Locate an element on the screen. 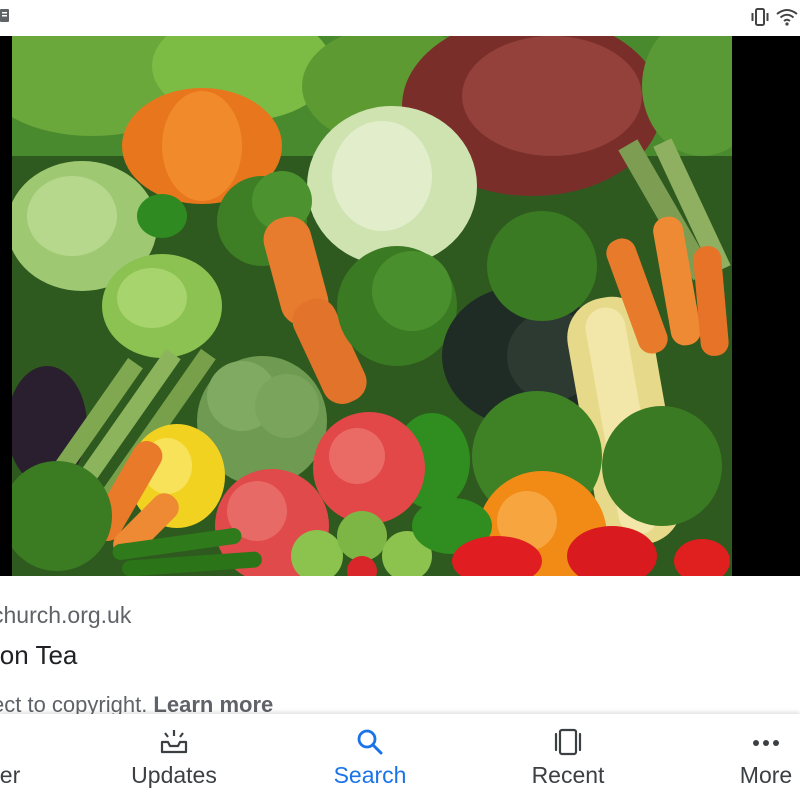  status-icons is located at coordinates (774, 17).